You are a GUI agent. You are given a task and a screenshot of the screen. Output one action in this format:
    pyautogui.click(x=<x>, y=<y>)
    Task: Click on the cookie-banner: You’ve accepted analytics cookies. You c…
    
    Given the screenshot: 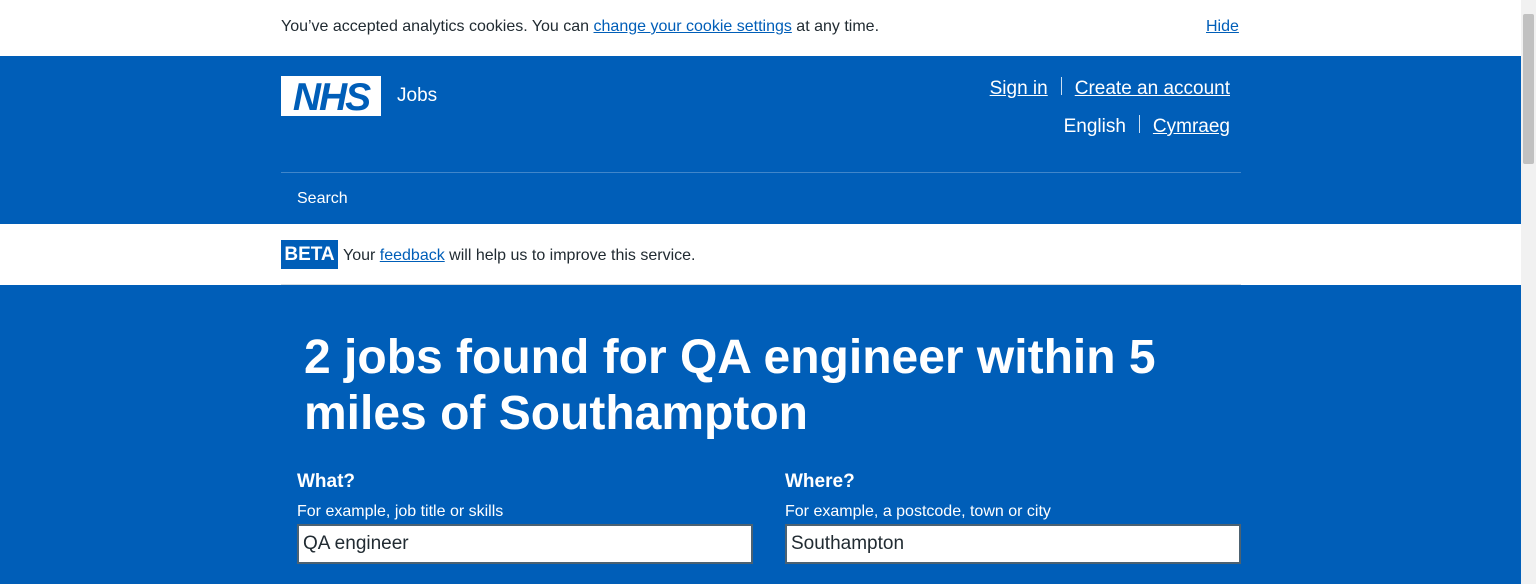 What is the action you would take?
    pyautogui.click(x=760, y=28)
    